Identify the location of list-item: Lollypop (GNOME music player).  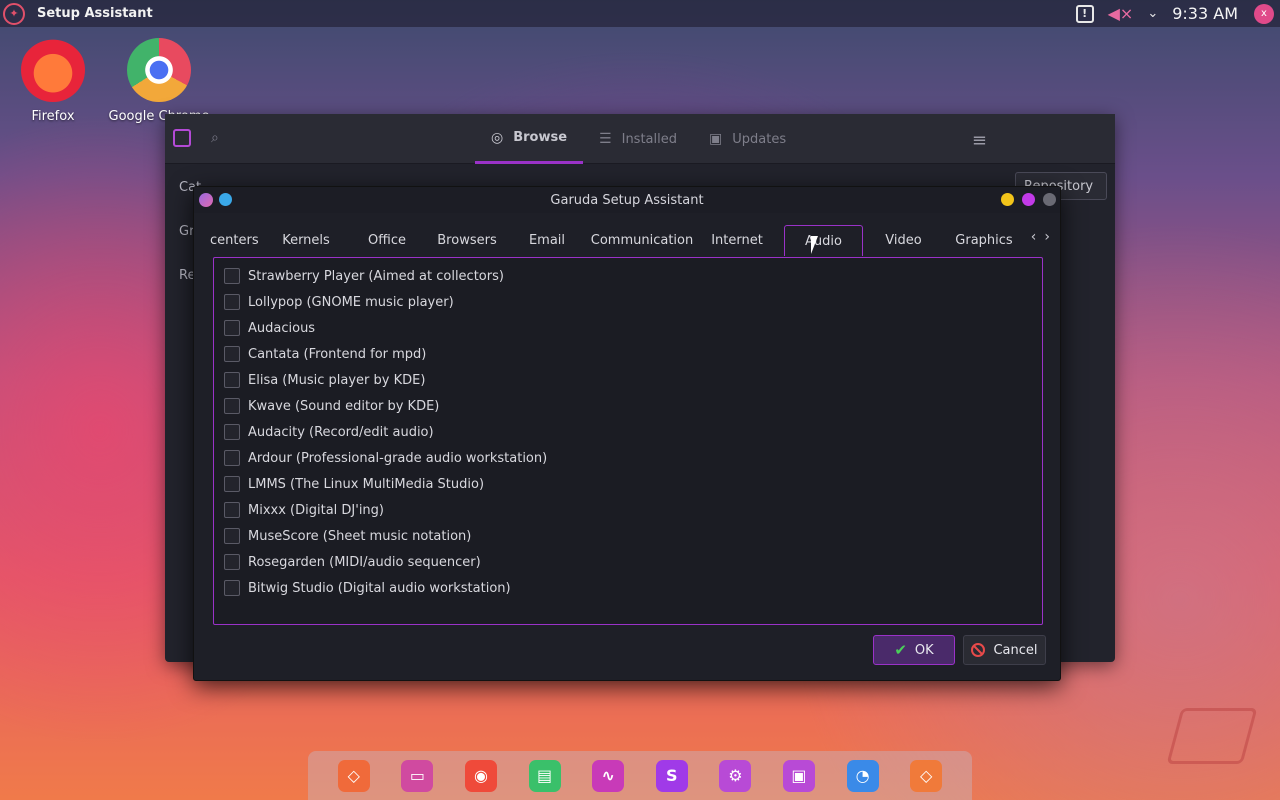
(339, 302).